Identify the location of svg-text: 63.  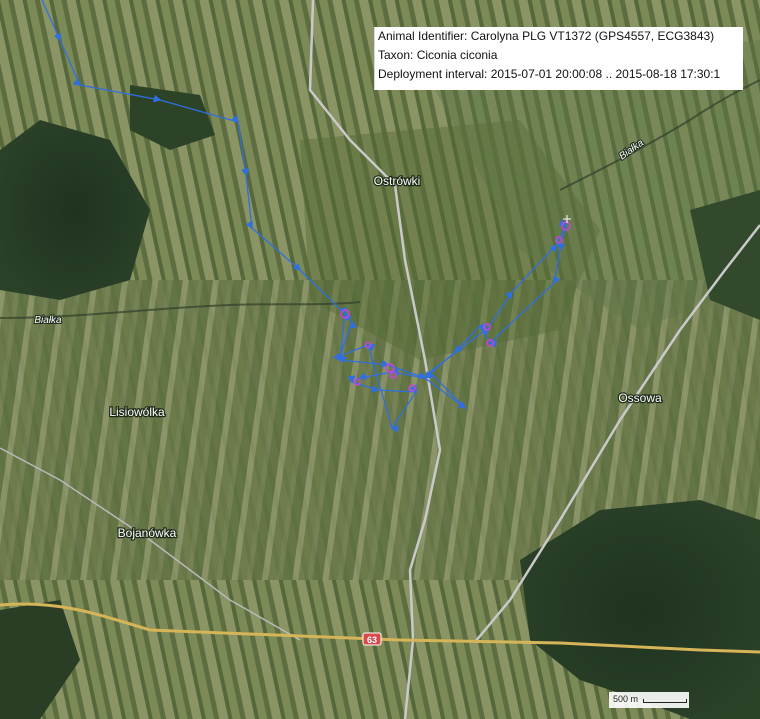
(372, 640).